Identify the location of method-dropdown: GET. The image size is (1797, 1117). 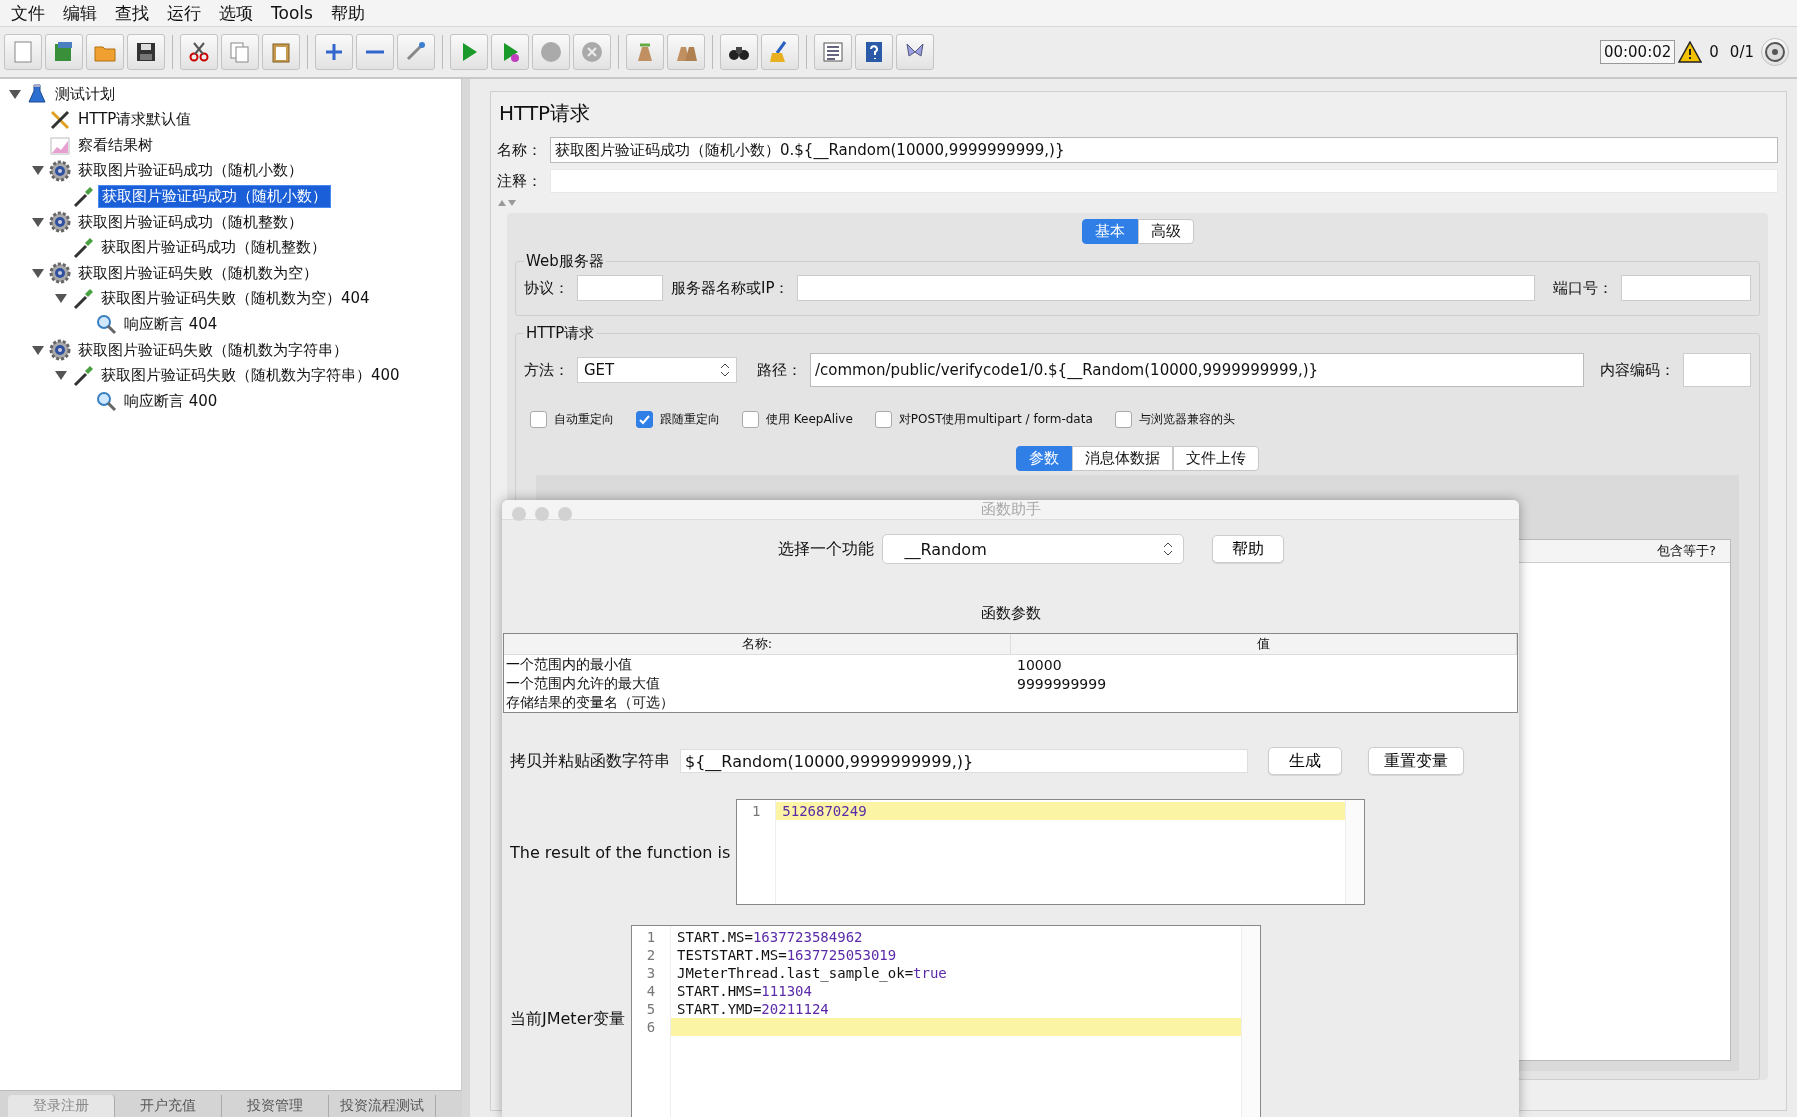
(657, 370).